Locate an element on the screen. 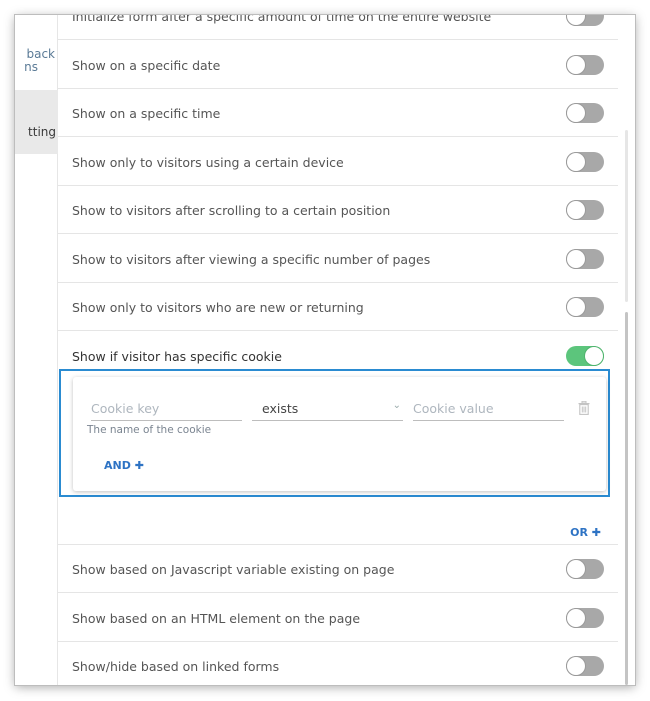 This screenshot has width=650, height=701. cookie-operator-value: exists is located at coordinates (280, 408).